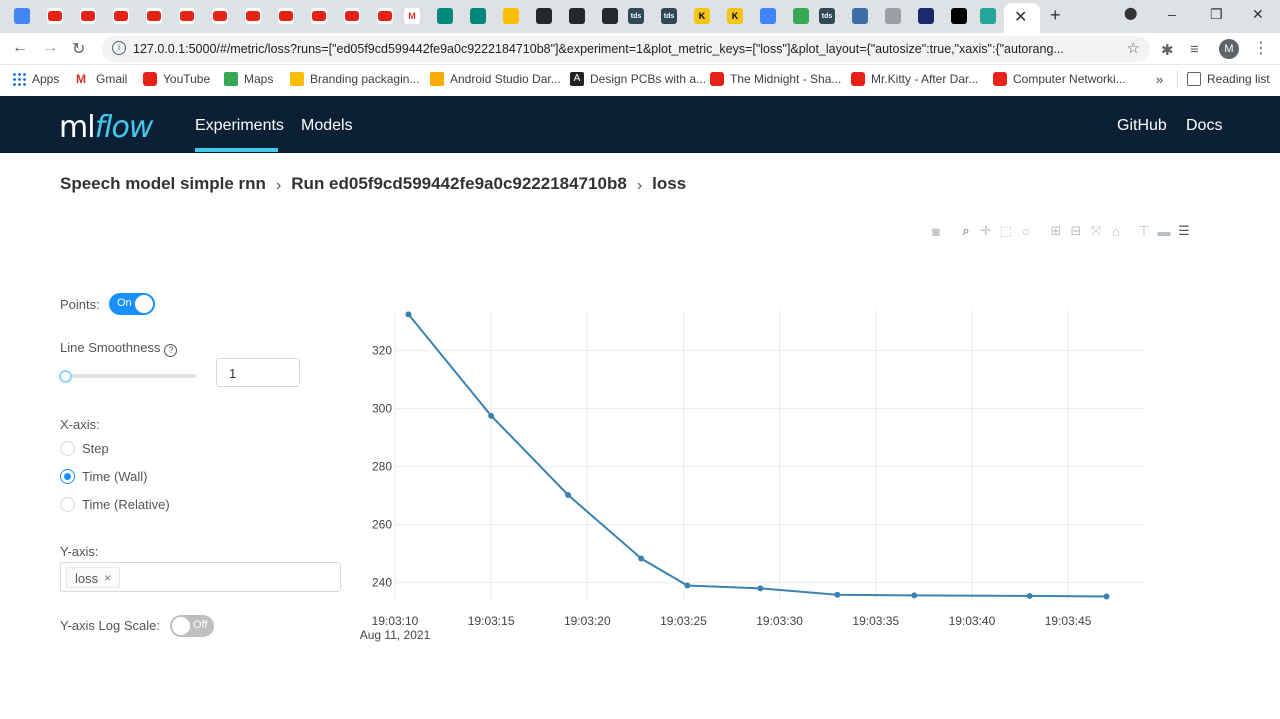 The height and width of the screenshot is (719, 1280). I want to click on reload-icon: ↻, so click(78, 49).